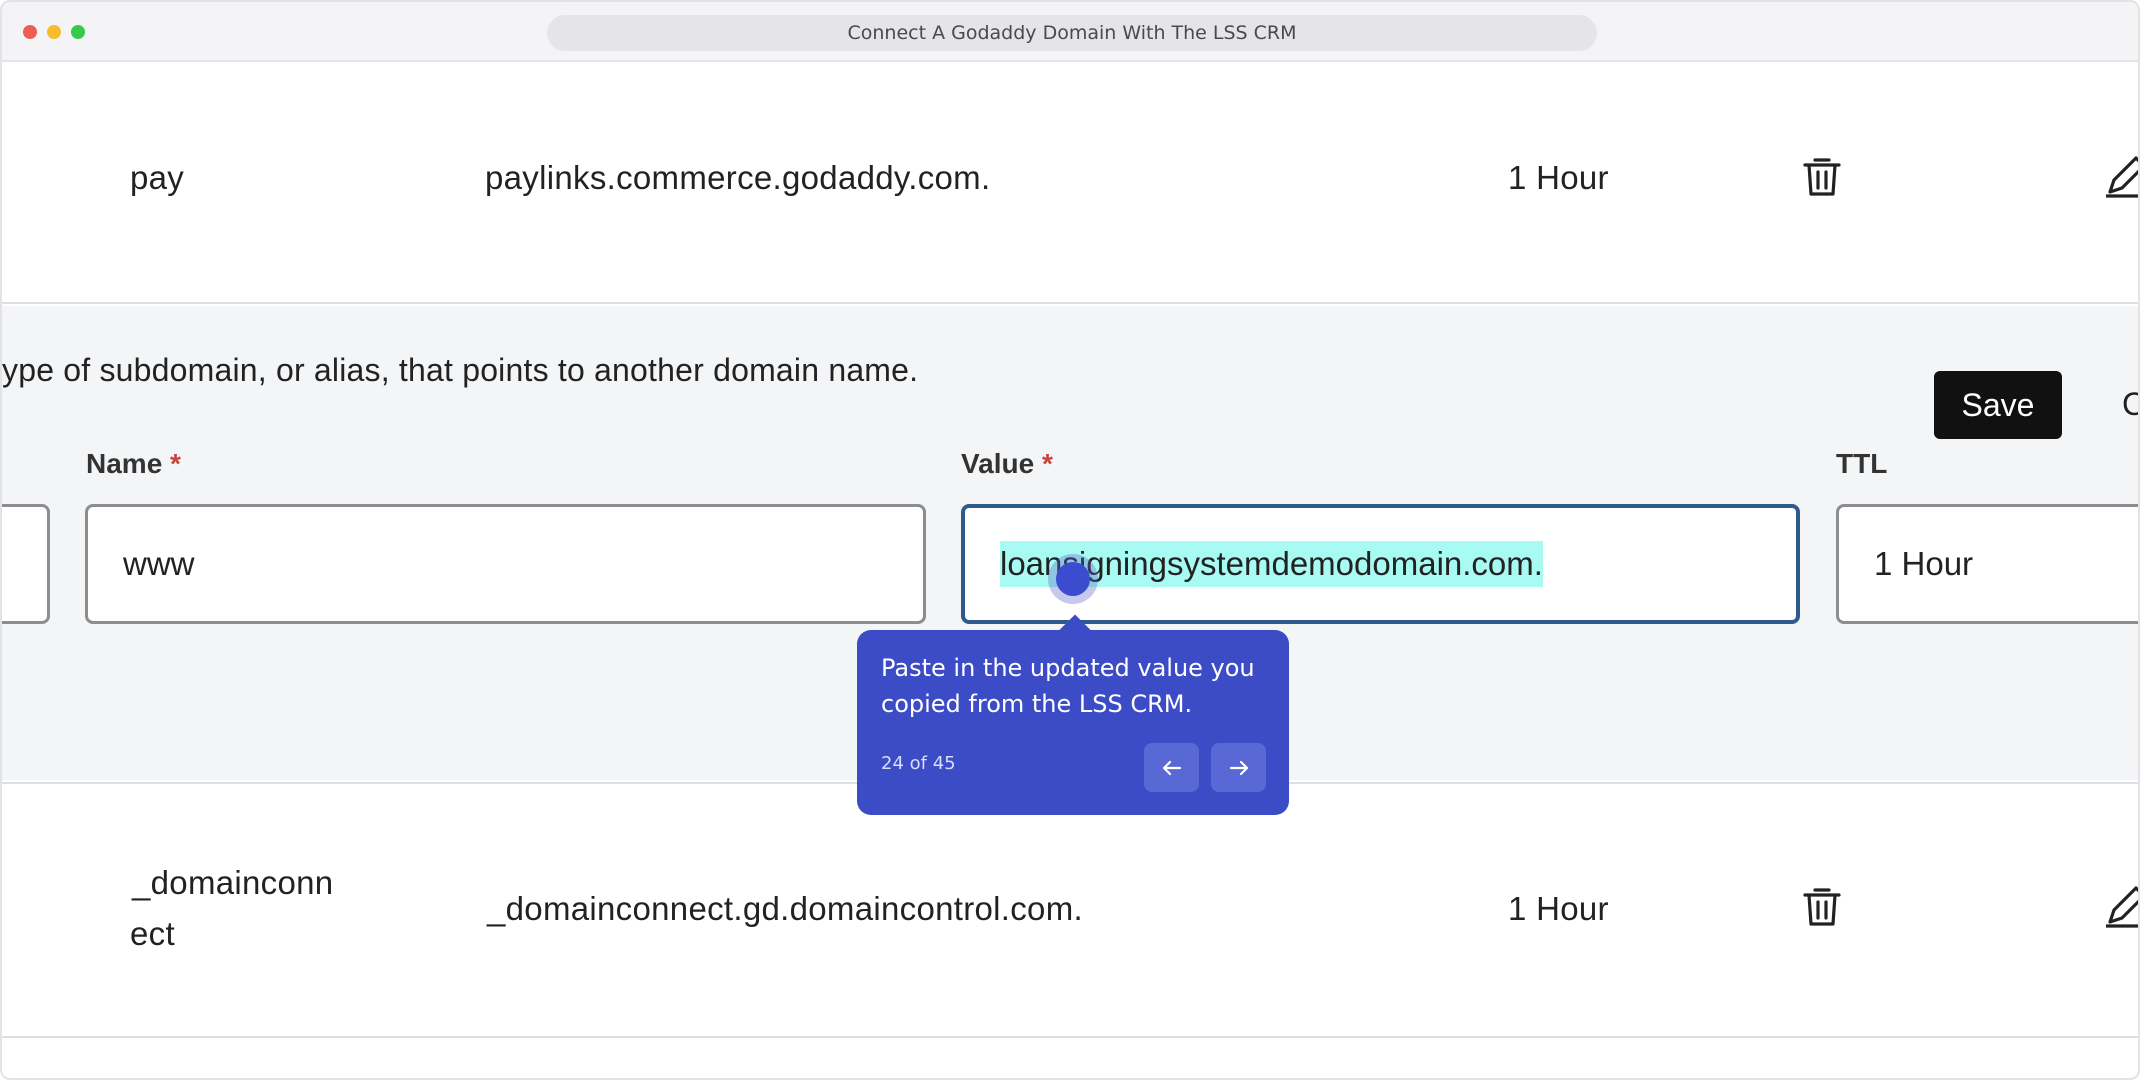  Describe the element at coordinates (1862, 463) in the screenshot. I see `ttl-label: TTL` at that location.